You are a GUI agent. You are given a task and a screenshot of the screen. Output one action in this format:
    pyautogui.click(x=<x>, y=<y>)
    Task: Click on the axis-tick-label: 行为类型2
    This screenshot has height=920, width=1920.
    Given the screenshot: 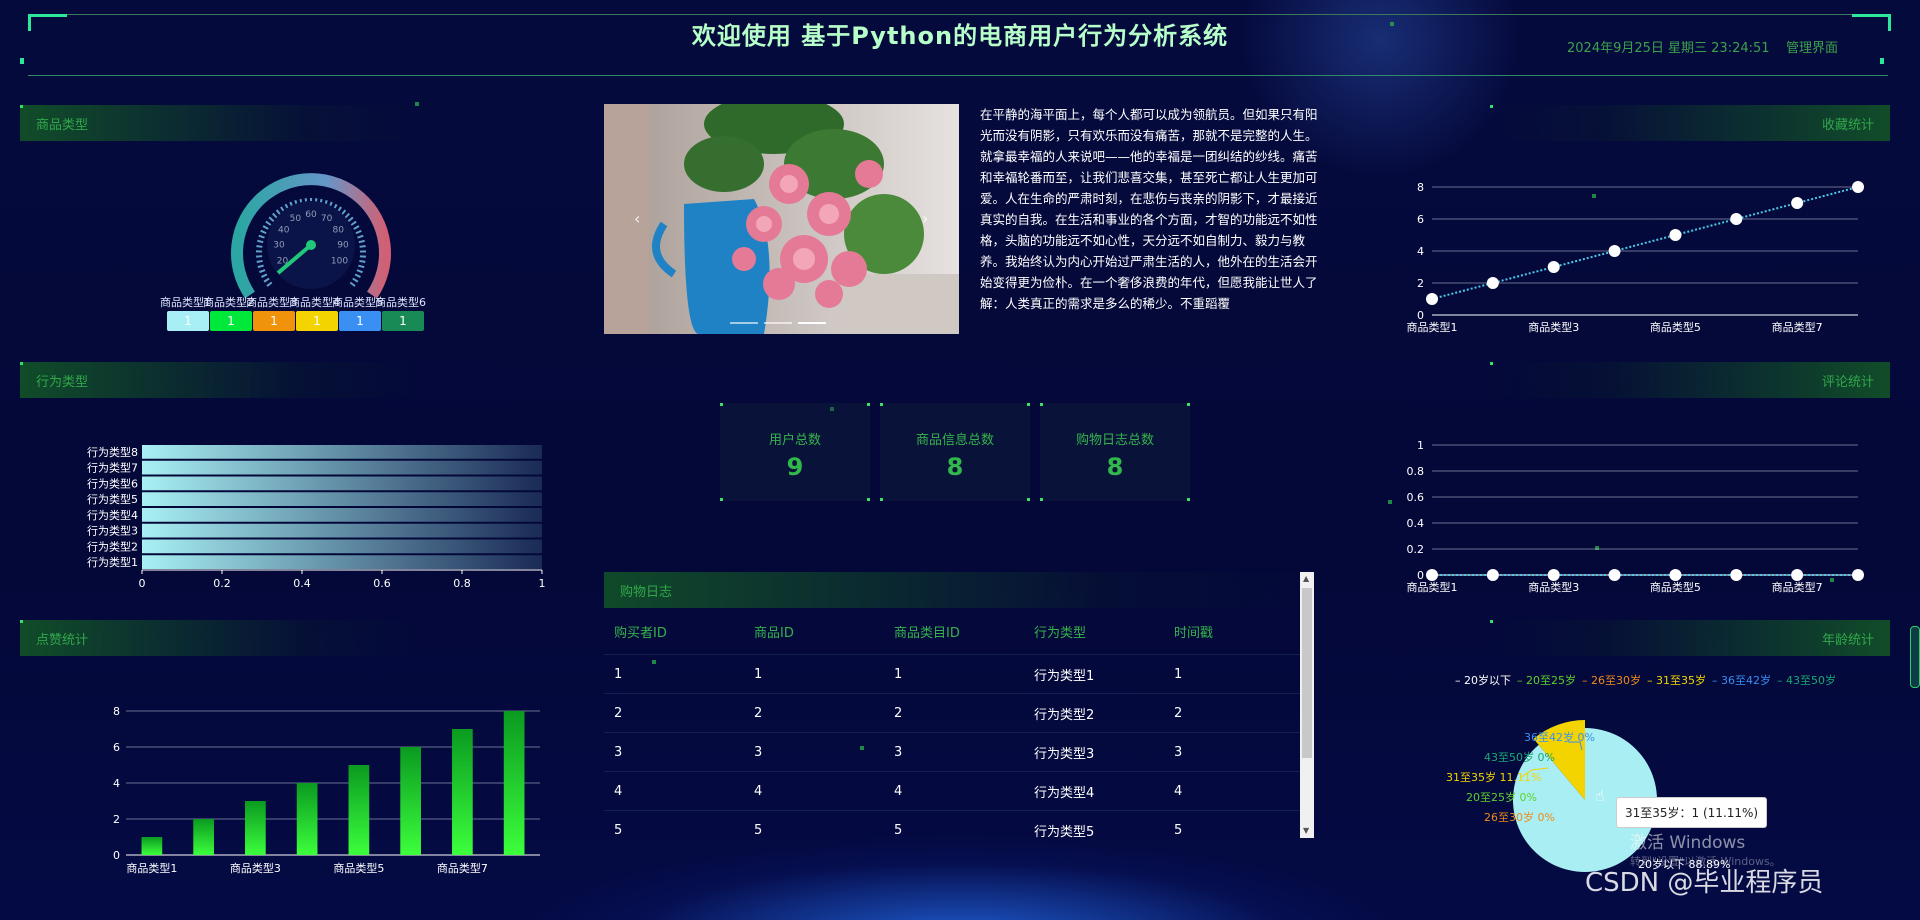 What is the action you would take?
    pyautogui.click(x=112, y=546)
    